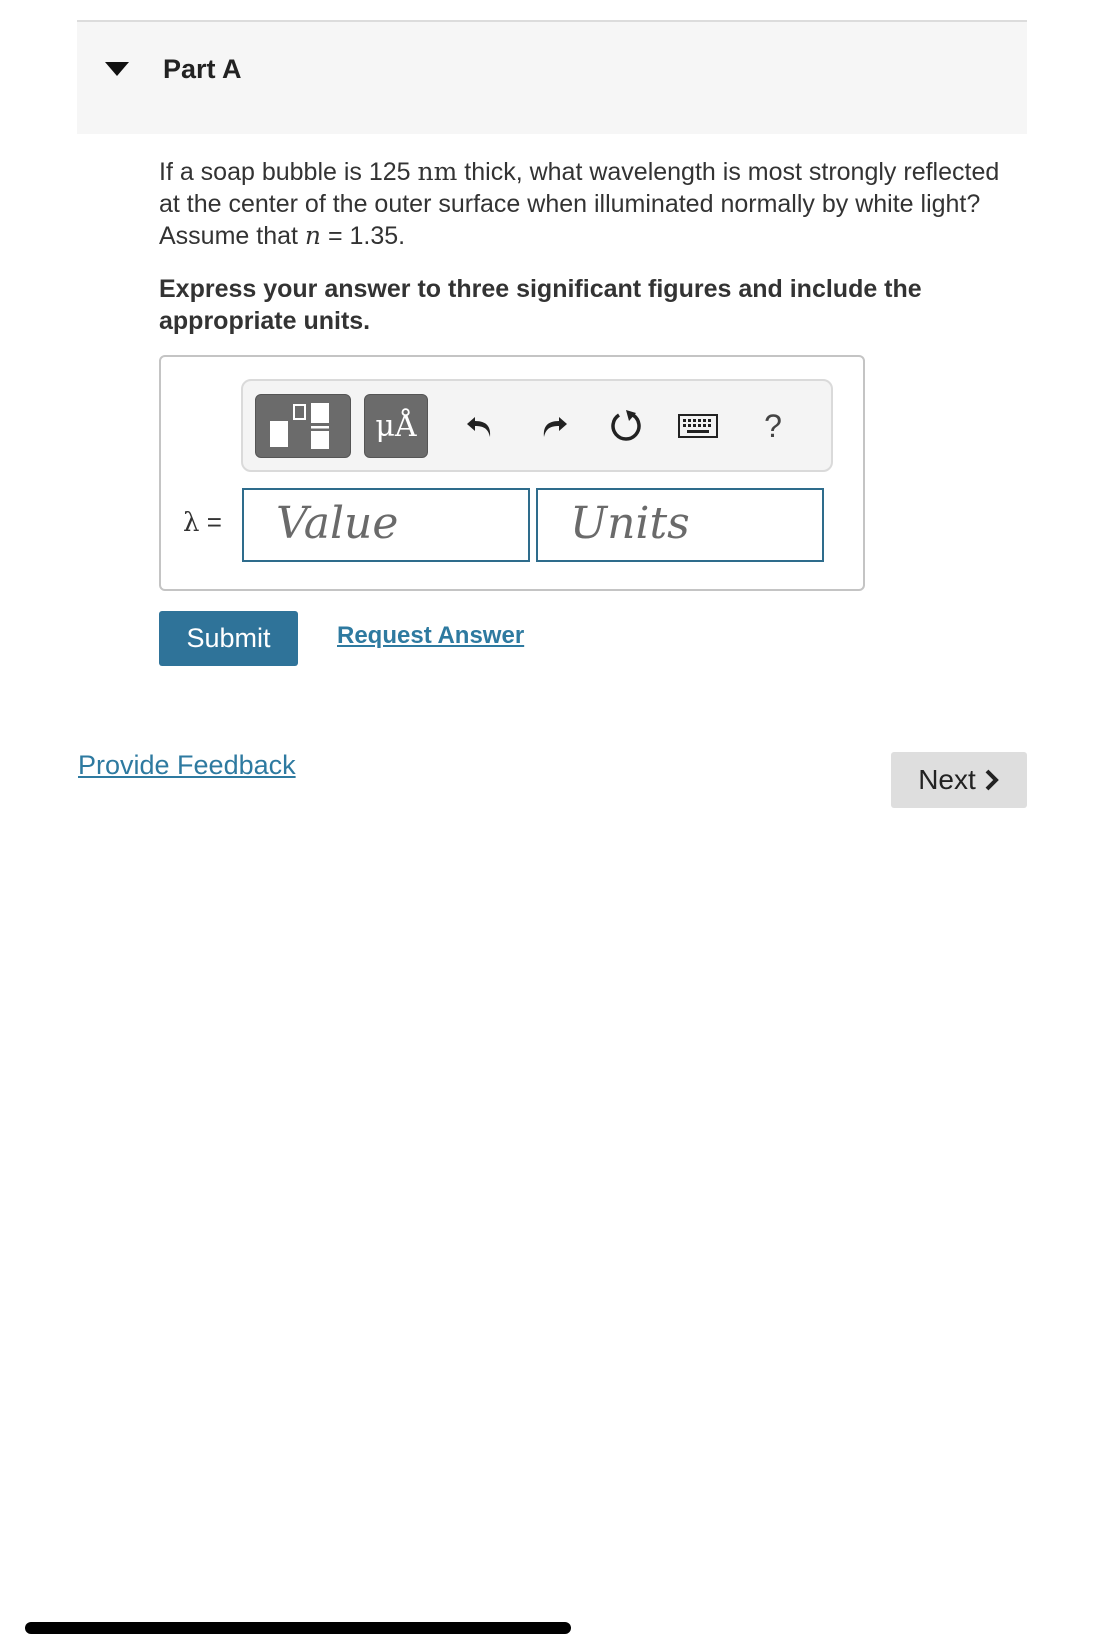 The height and width of the screenshot is (1652, 1103). What do you see at coordinates (363, 236) in the screenshot?
I see `question-text-after: = 1.35.` at bounding box center [363, 236].